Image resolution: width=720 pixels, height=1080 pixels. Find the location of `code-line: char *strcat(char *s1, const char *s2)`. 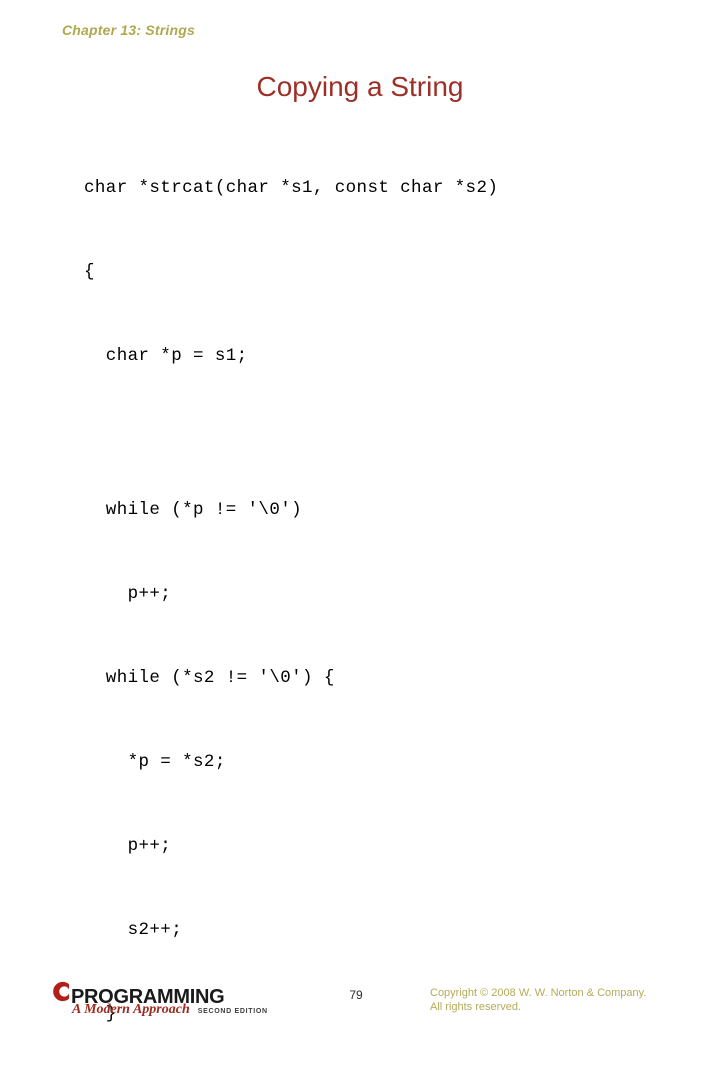

code-line: char *strcat(char *s1, const char *s2) is located at coordinates (291, 188).